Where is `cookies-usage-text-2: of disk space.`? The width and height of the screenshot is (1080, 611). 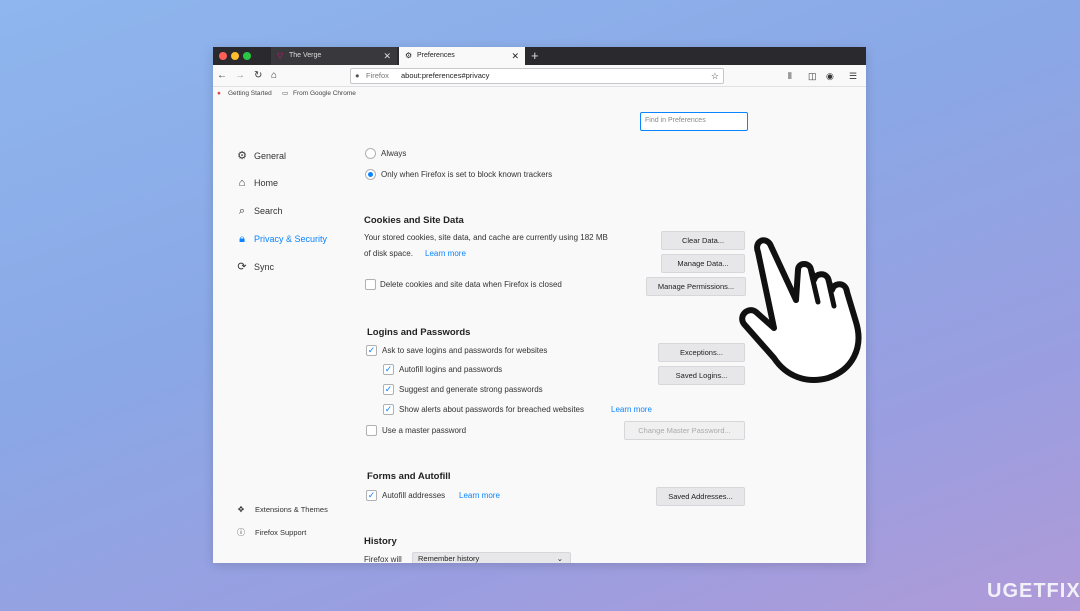
cookies-usage-text-2: of disk space. is located at coordinates (388, 253).